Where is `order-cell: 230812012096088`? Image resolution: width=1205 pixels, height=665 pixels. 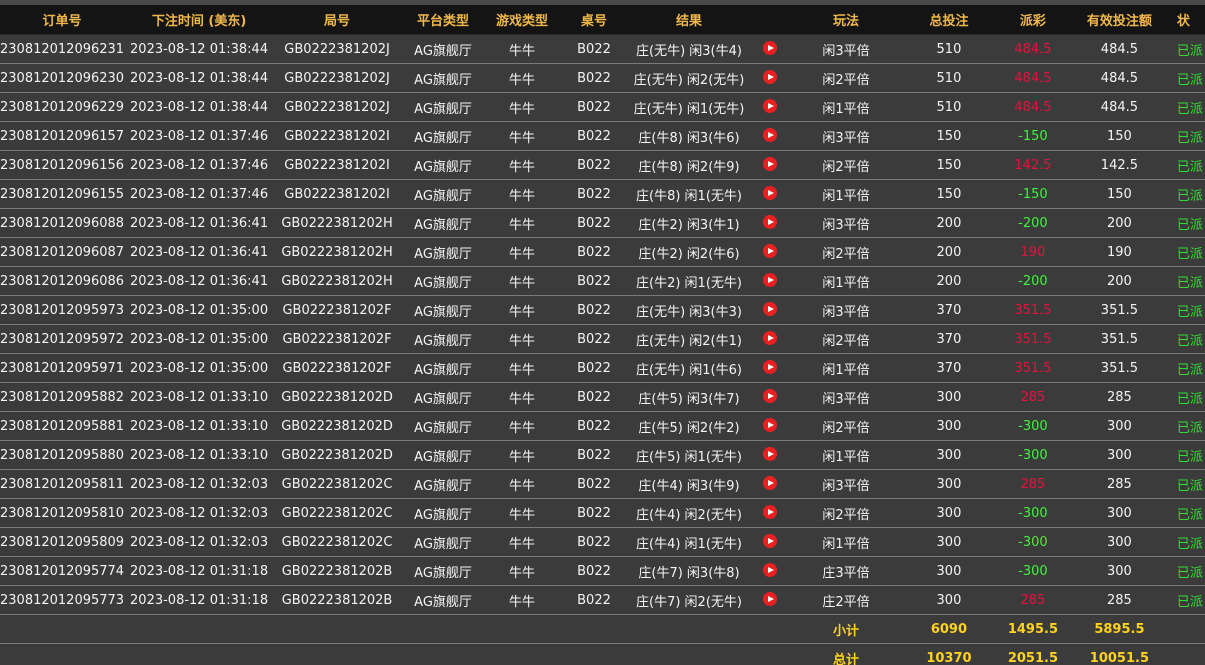 order-cell: 230812012096088 is located at coordinates (62, 223).